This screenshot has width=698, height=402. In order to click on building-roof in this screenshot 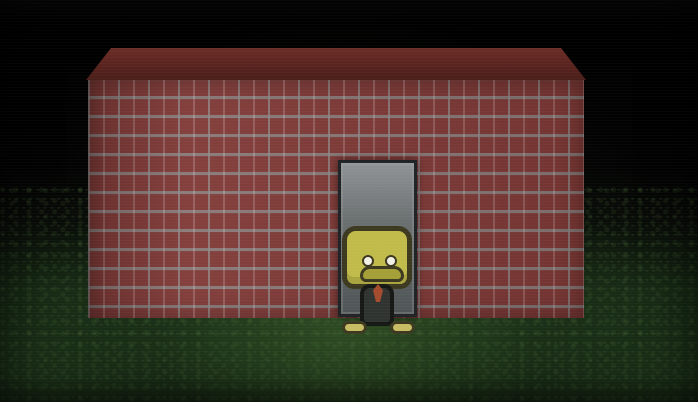, I will do `click(336, 64)`.